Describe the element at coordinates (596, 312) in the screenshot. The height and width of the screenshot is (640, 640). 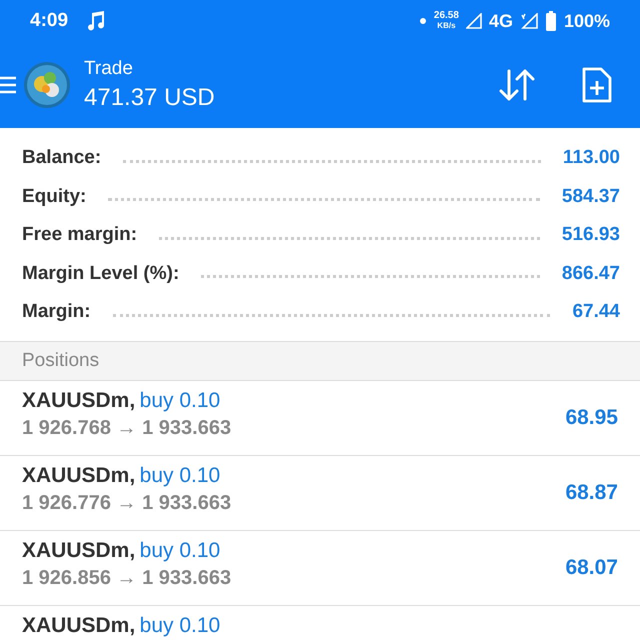
I see `summary-value: 67.44` at that location.